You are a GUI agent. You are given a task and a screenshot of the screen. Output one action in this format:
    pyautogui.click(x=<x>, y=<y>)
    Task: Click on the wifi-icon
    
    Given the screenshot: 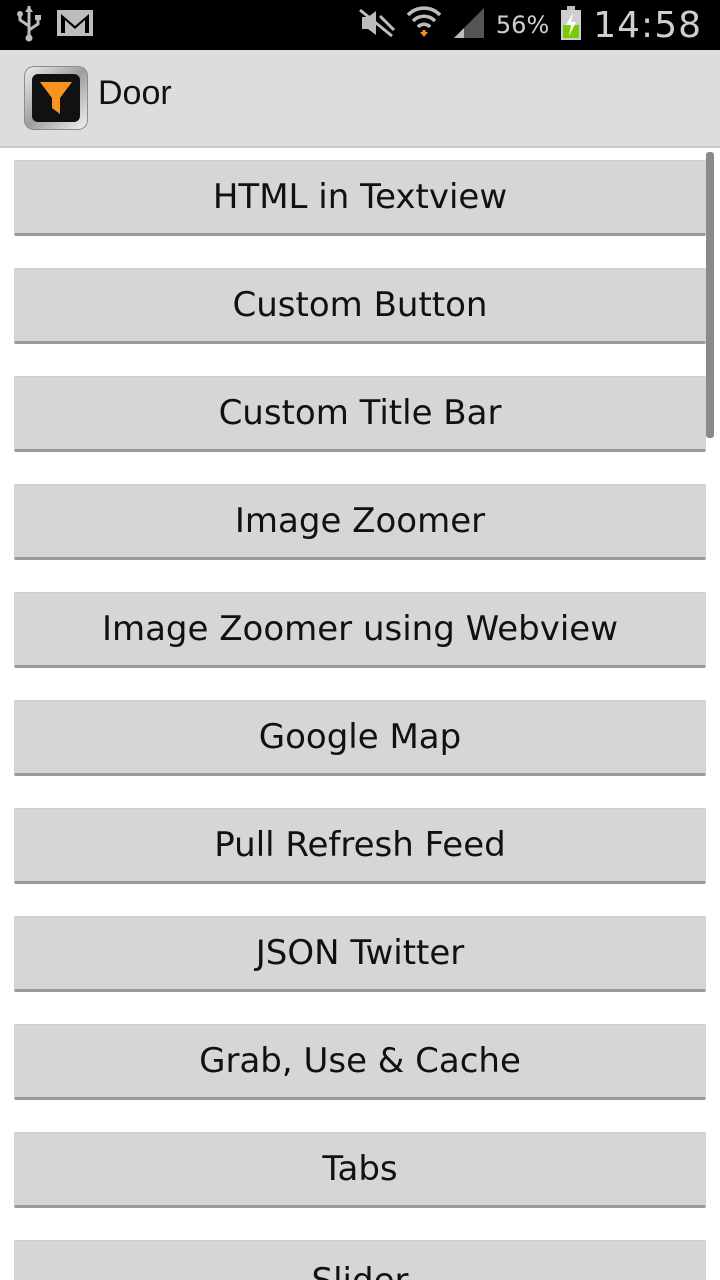 What is the action you would take?
    pyautogui.click(x=424, y=25)
    